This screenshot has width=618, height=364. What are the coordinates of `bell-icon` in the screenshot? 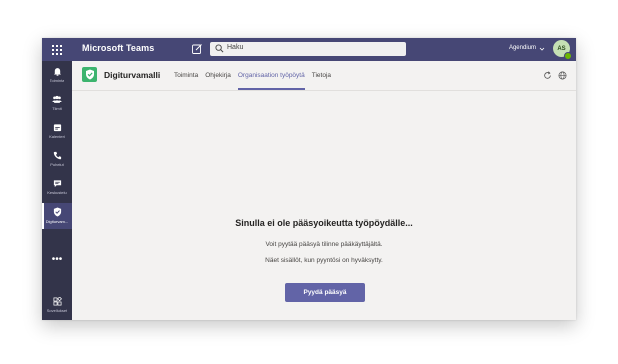 It's located at (57, 72).